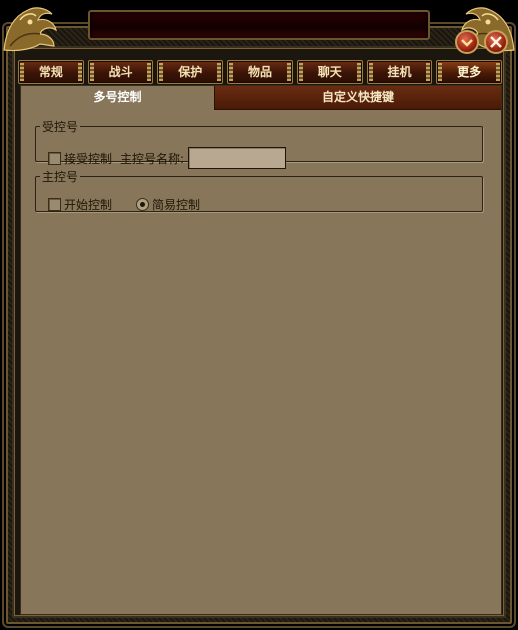 This screenshot has height=630, width=518. I want to click on dragon-ornament-left-icon, so click(30, 29).